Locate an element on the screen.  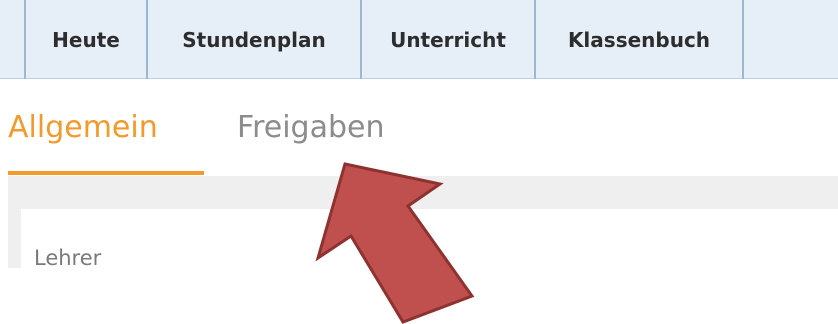
nav-item-unterricht: Unterricht is located at coordinates (447, 39).